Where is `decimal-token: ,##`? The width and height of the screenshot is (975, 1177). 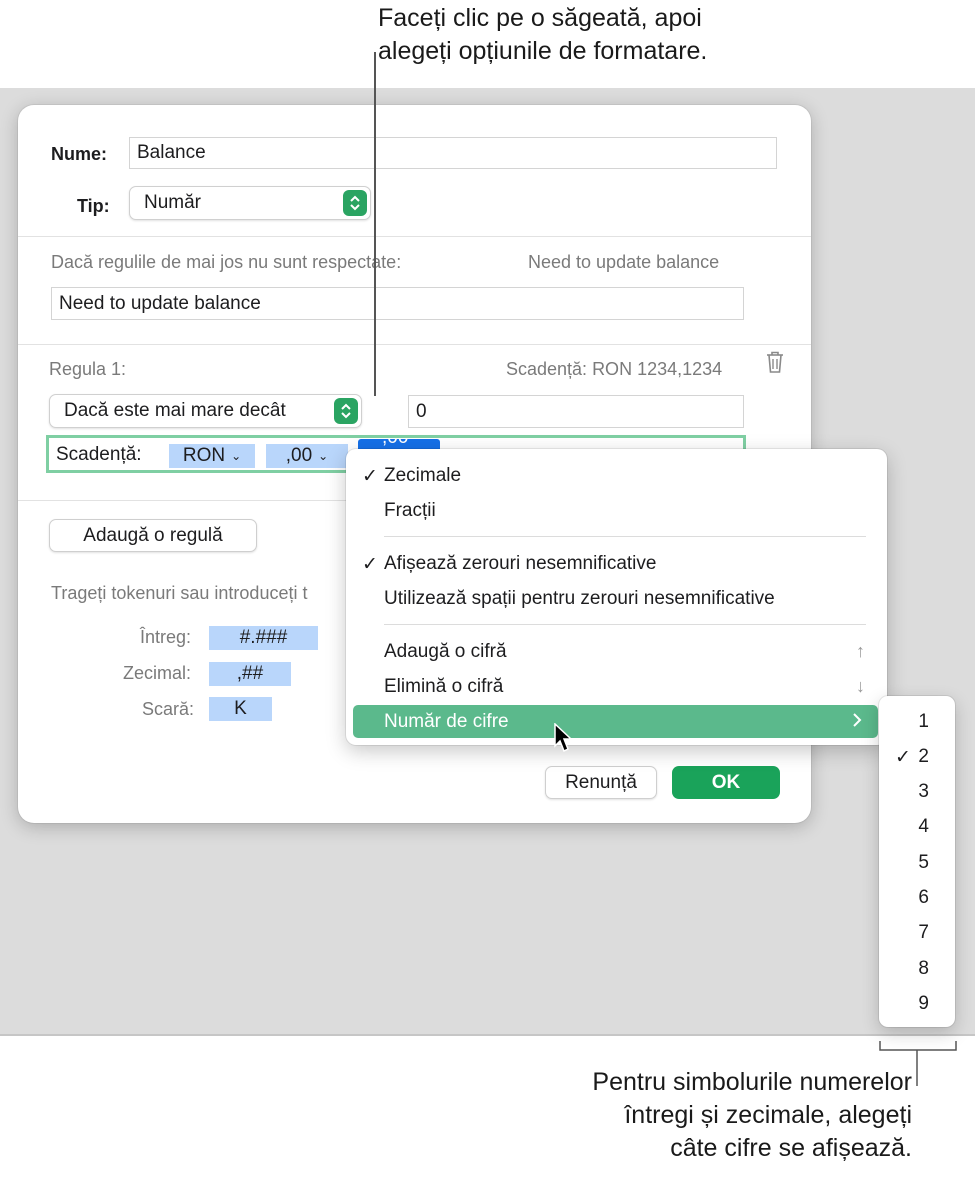 decimal-token: ,## is located at coordinates (250, 674).